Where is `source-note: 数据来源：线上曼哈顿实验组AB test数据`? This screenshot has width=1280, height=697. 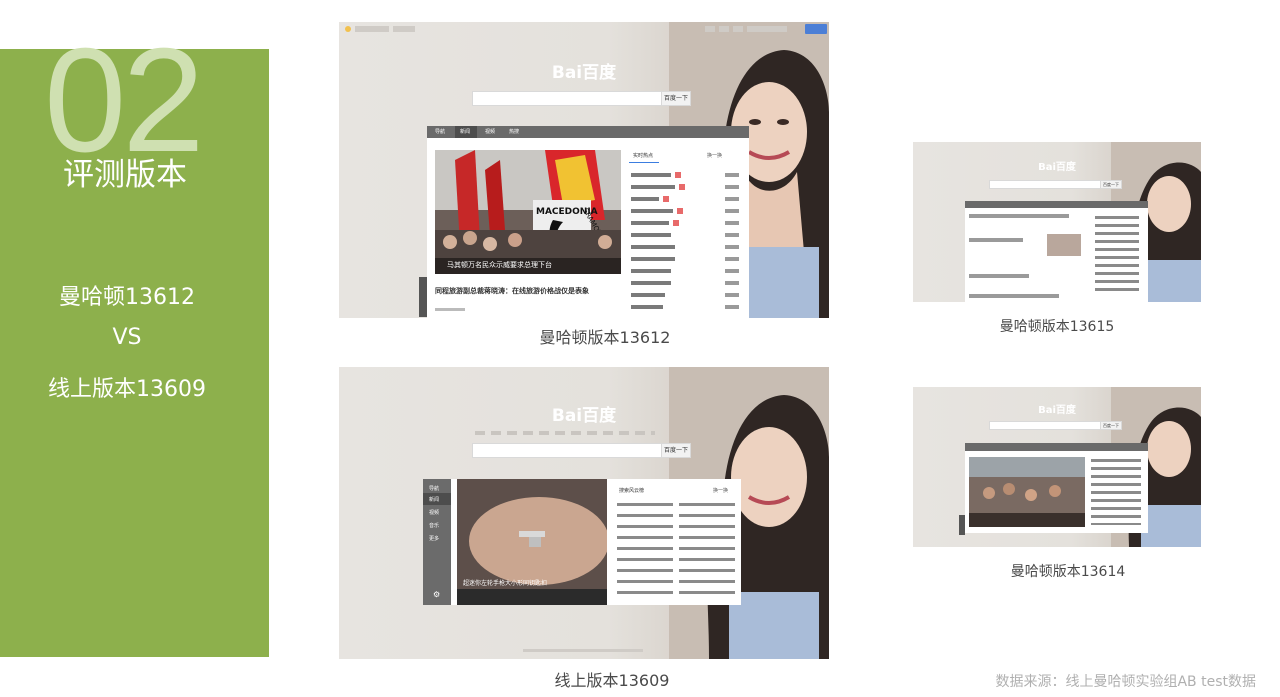 source-note: 数据来源：线上曼哈顿实验组AB test数据 is located at coordinates (1125, 682).